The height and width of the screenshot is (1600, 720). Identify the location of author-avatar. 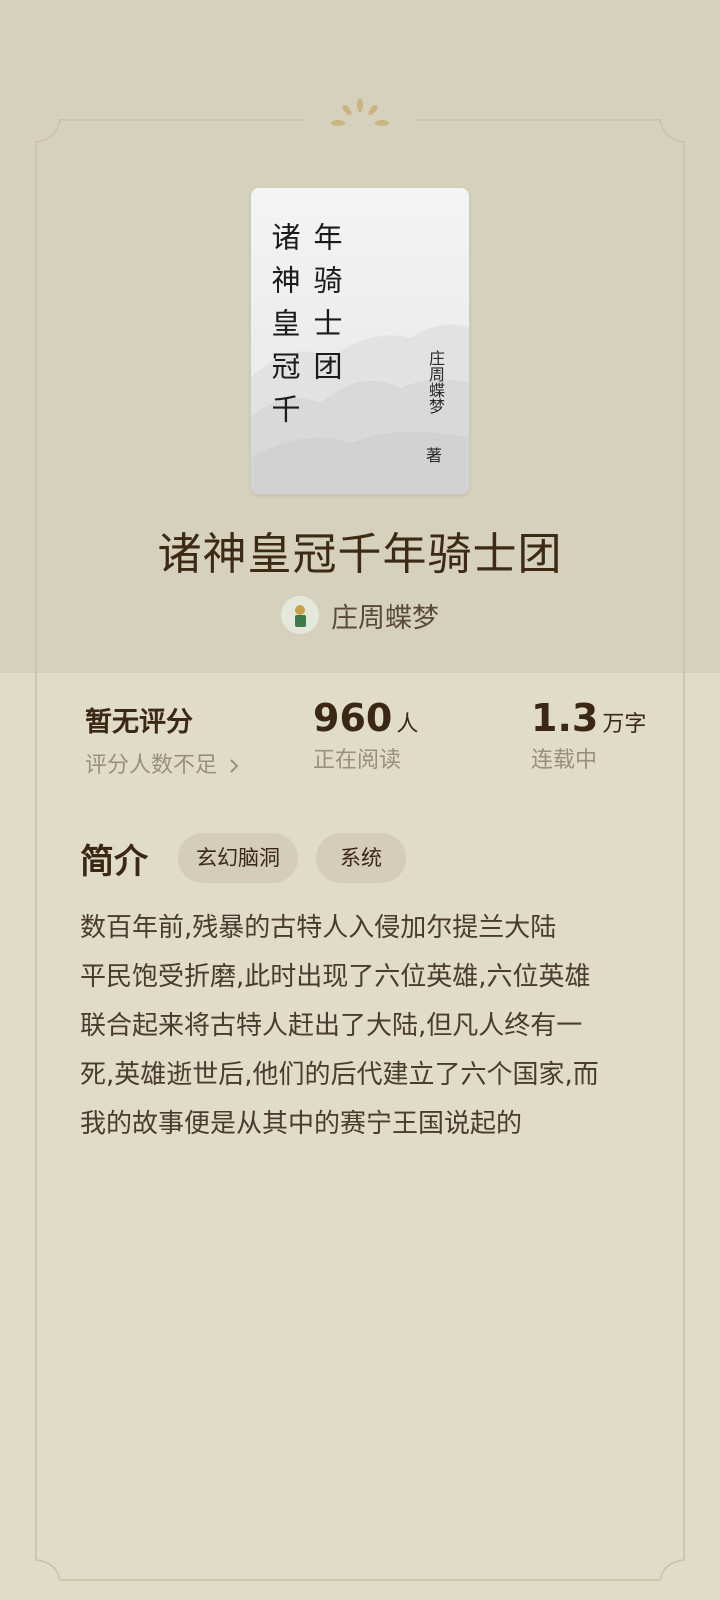
(300, 615).